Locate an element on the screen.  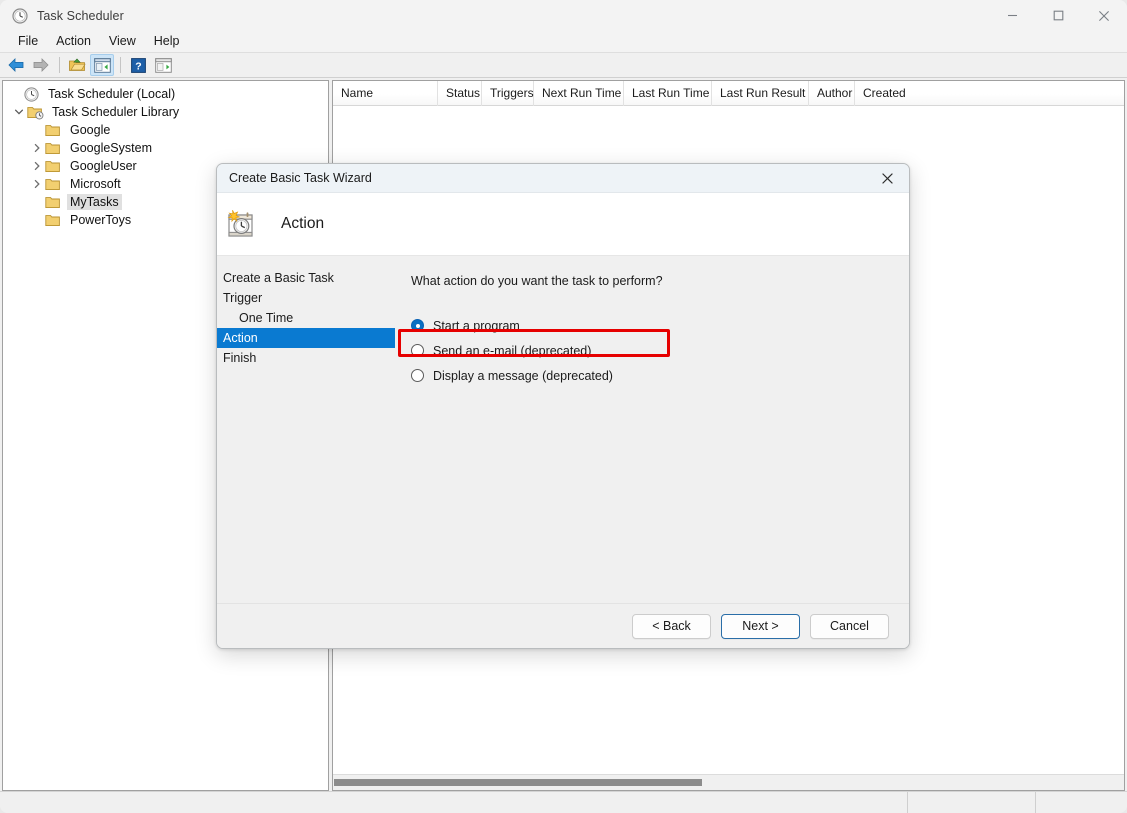
back-icon is located at coordinates (16, 65).